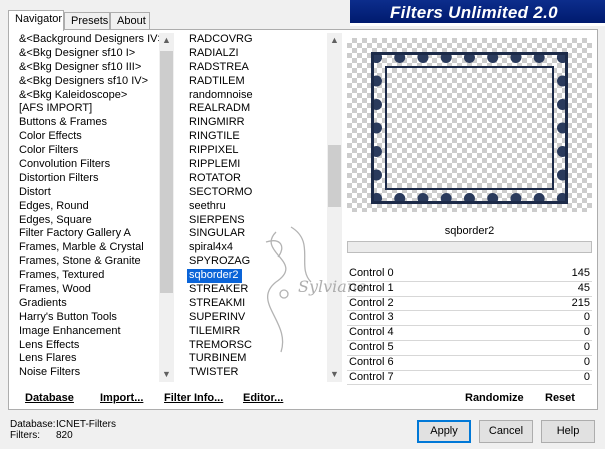  Describe the element at coordinates (469, 348) in the screenshot. I see `control-row: Control 5 0` at that location.